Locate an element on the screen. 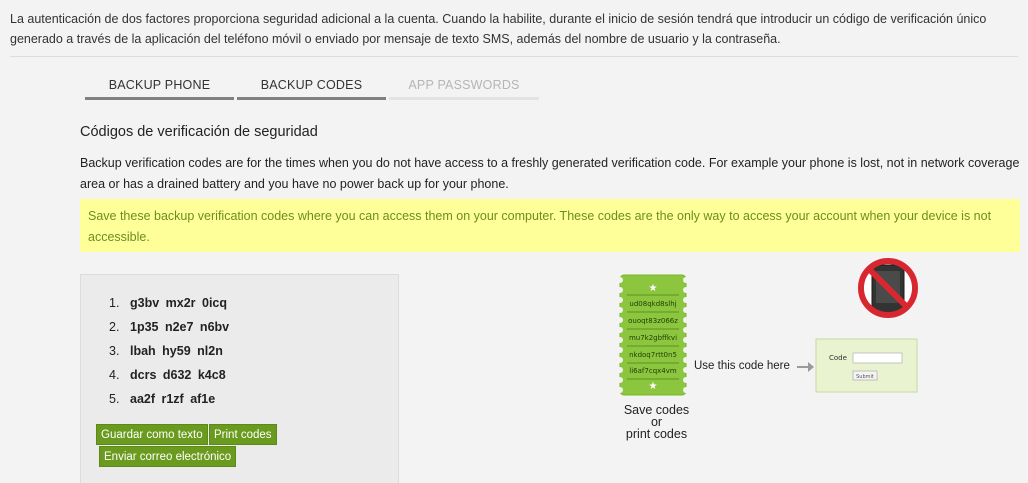 The image size is (1028, 483). tab-backup-codes: BACKUP CODES is located at coordinates (311, 89).